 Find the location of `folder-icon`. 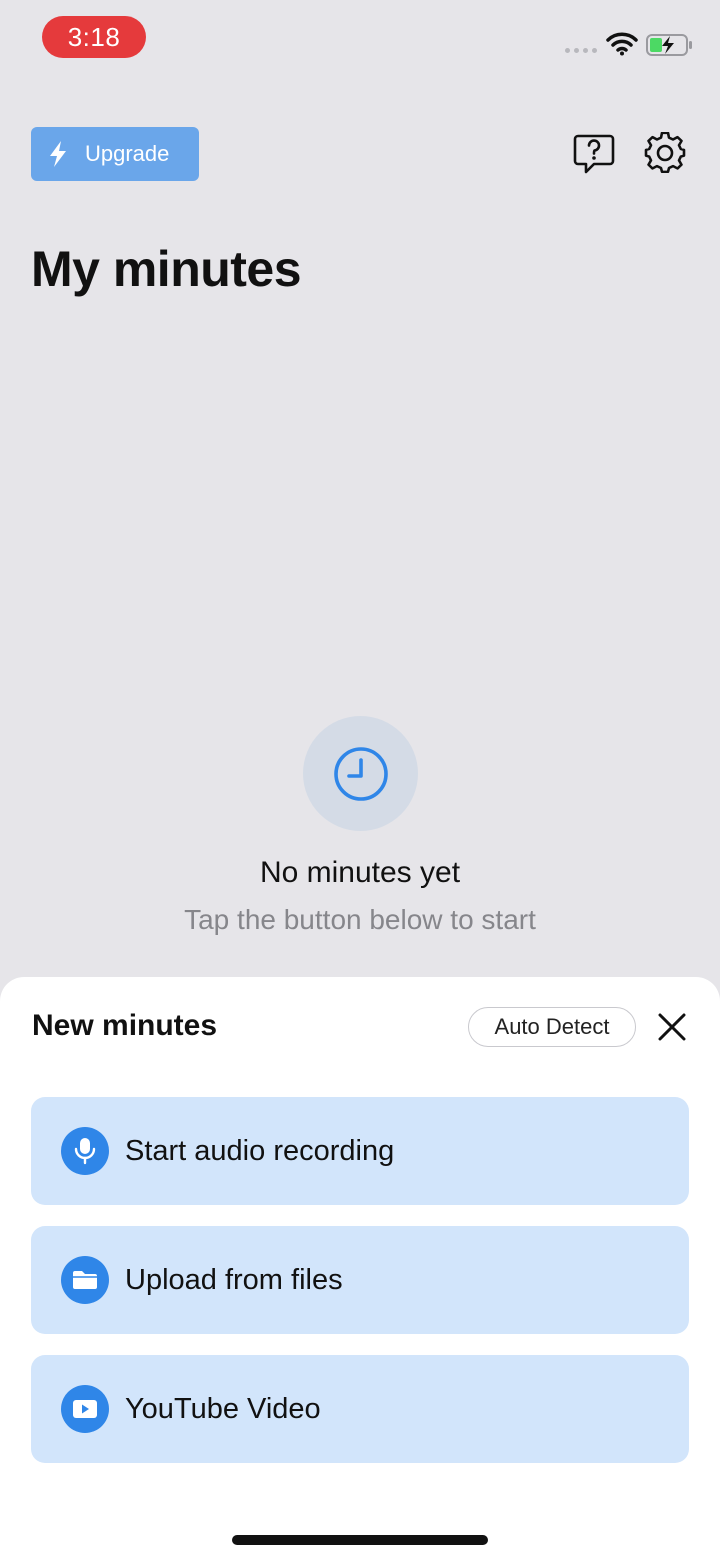

folder-icon is located at coordinates (85, 1280).